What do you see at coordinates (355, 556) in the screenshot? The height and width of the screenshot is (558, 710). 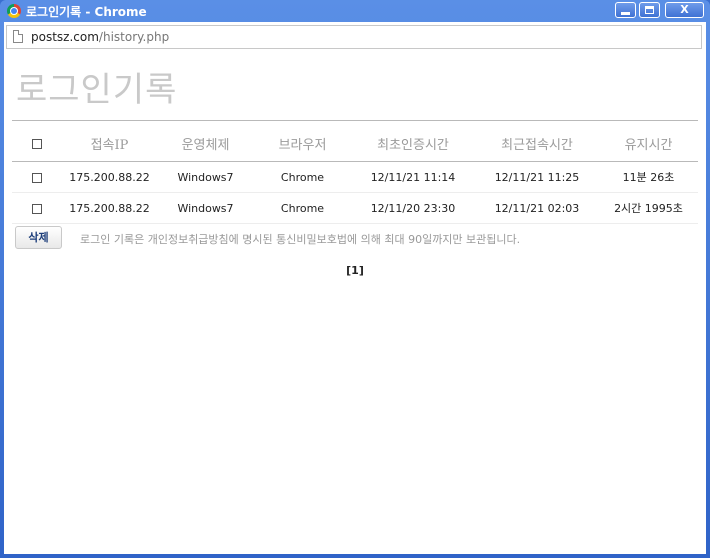 I see `window-bottom-border` at bounding box center [355, 556].